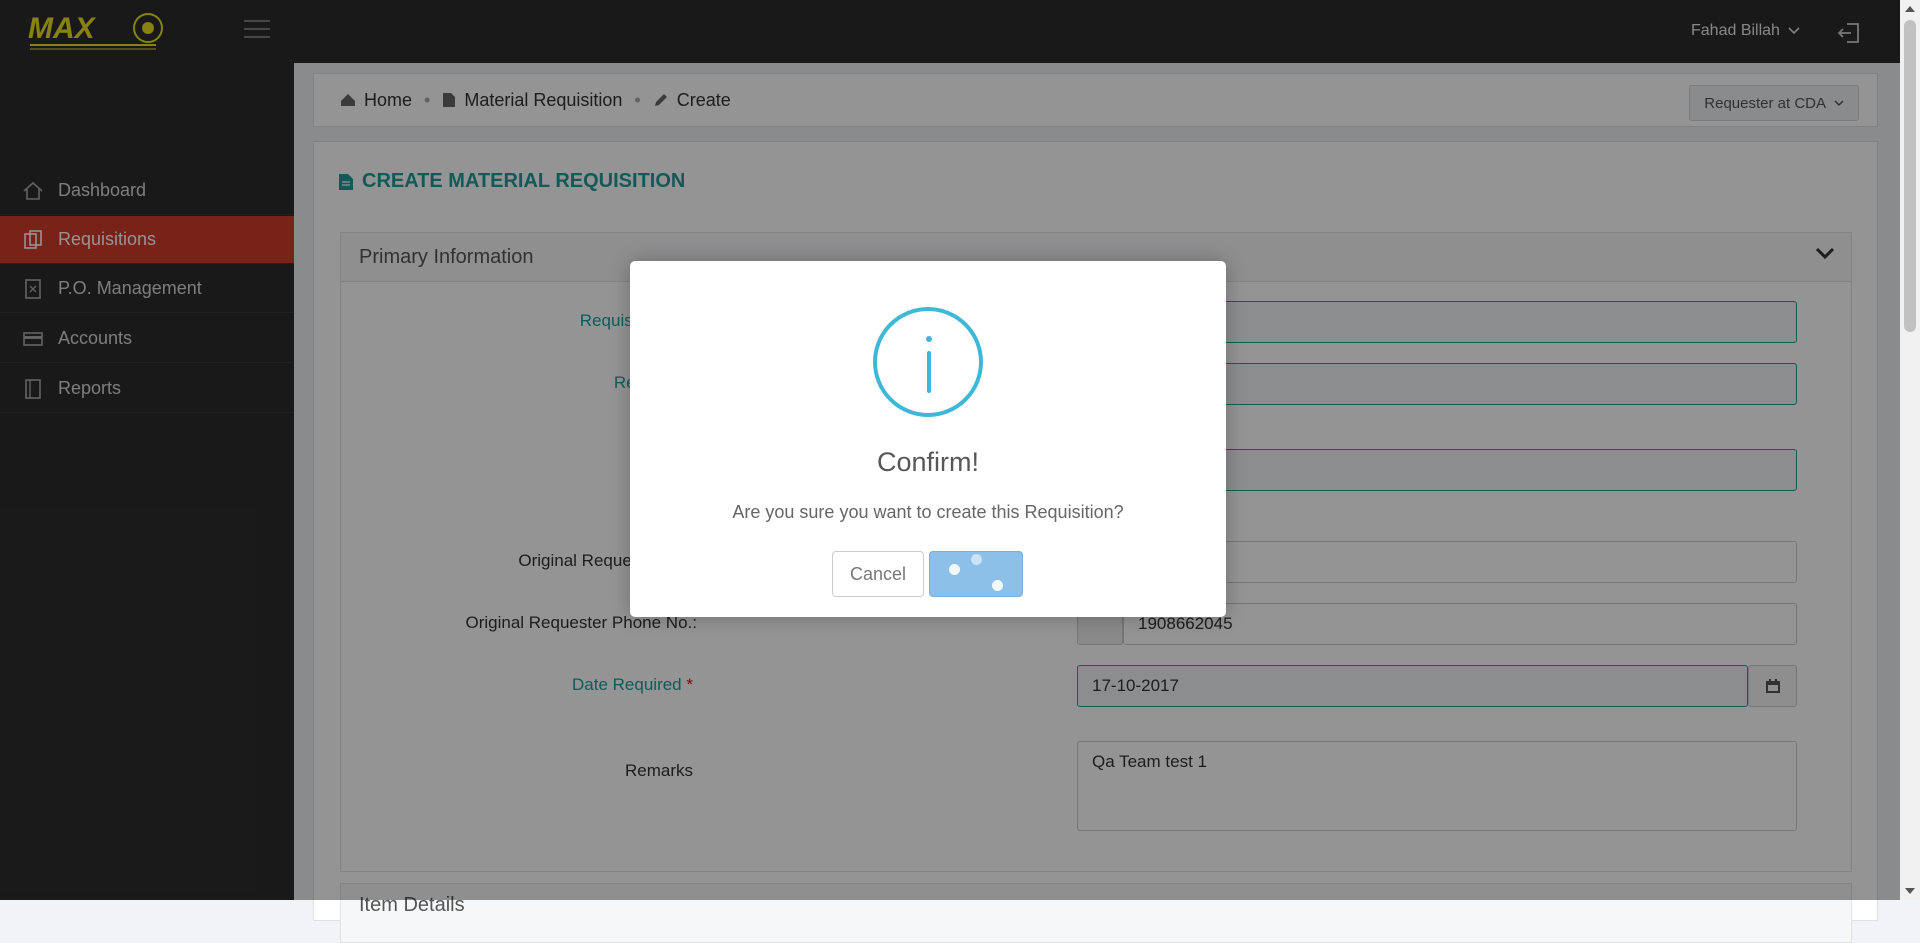 This screenshot has height=943, width=1920. What do you see at coordinates (976, 574) in the screenshot?
I see `confirm-button` at bounding box center [976, 574].